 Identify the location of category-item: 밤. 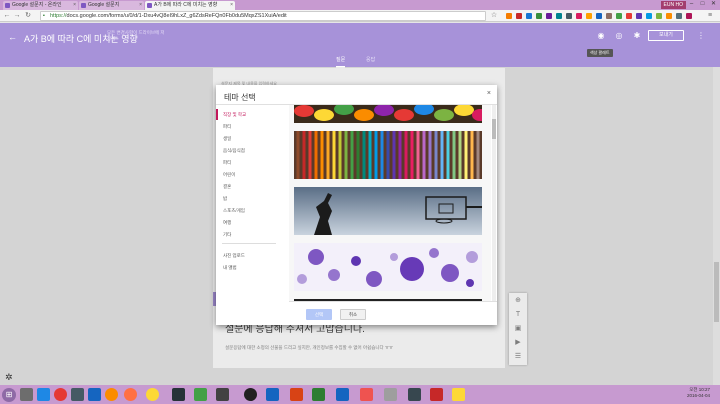
(225, 199).